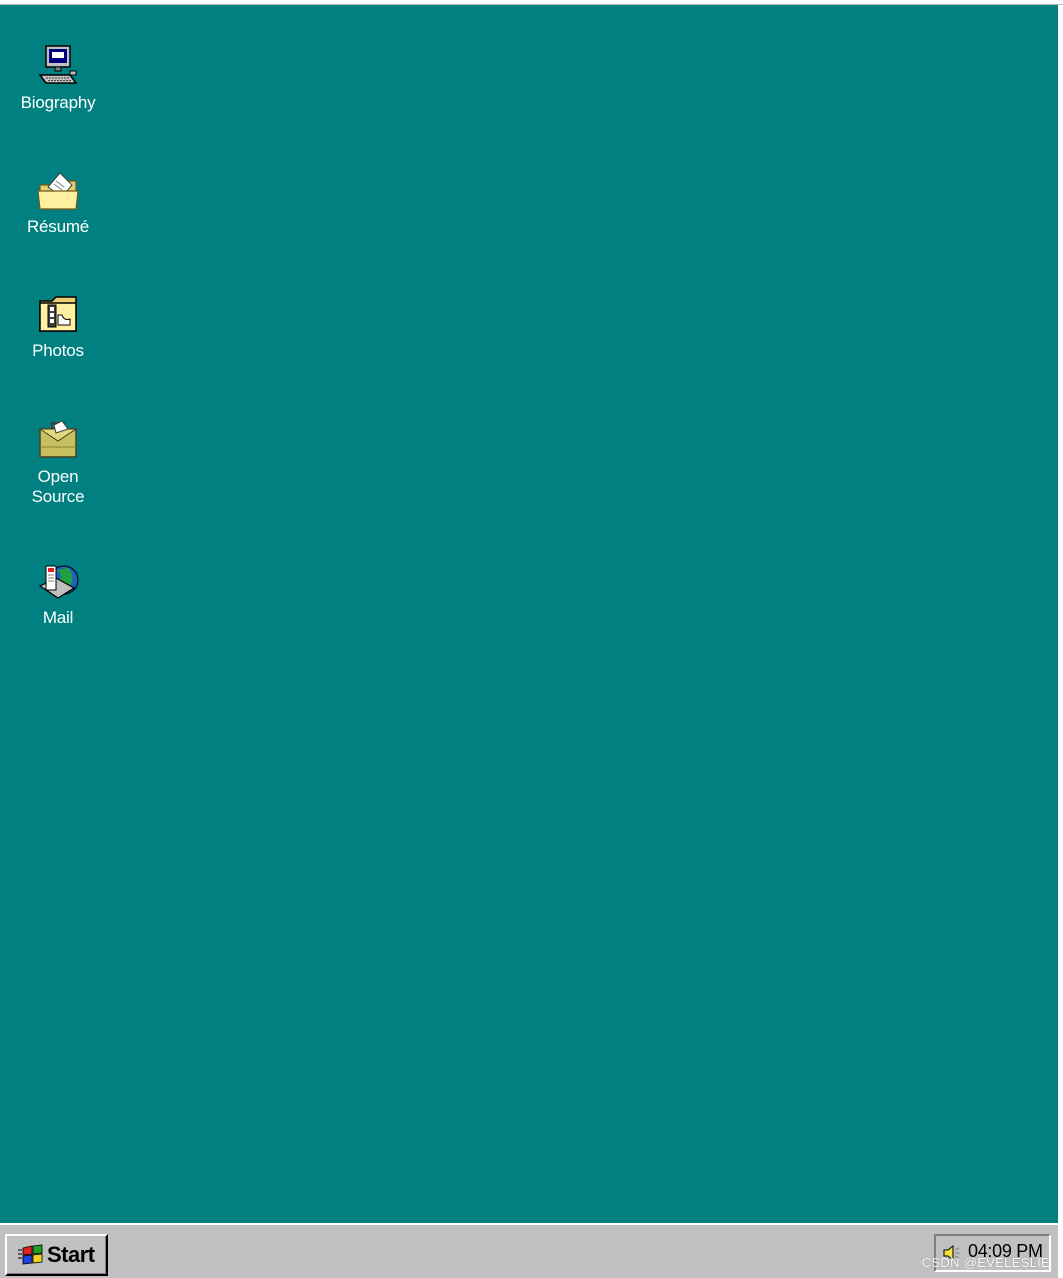  Describe the element at coordinates (58, 350) in the screenshot. I see `desktop-icon-label: Photos` at that location.